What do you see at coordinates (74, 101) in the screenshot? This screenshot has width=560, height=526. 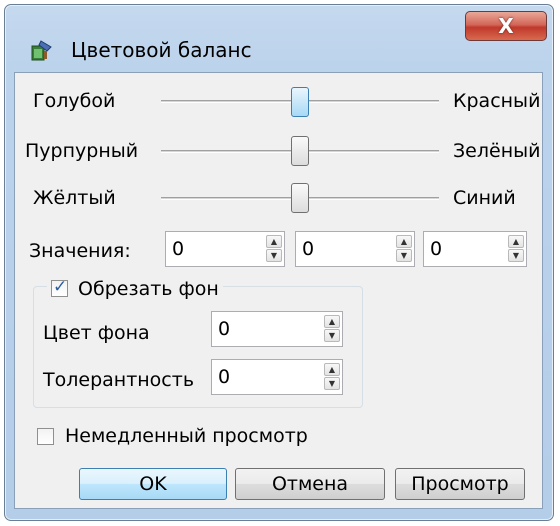 I see `slider-left-label-cyan: Голубой` at bounding box center [74, 101].